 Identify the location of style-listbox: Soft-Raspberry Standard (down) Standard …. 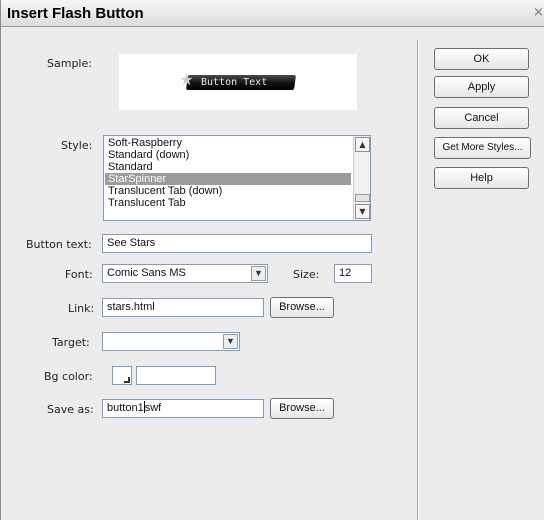
(237, 178).